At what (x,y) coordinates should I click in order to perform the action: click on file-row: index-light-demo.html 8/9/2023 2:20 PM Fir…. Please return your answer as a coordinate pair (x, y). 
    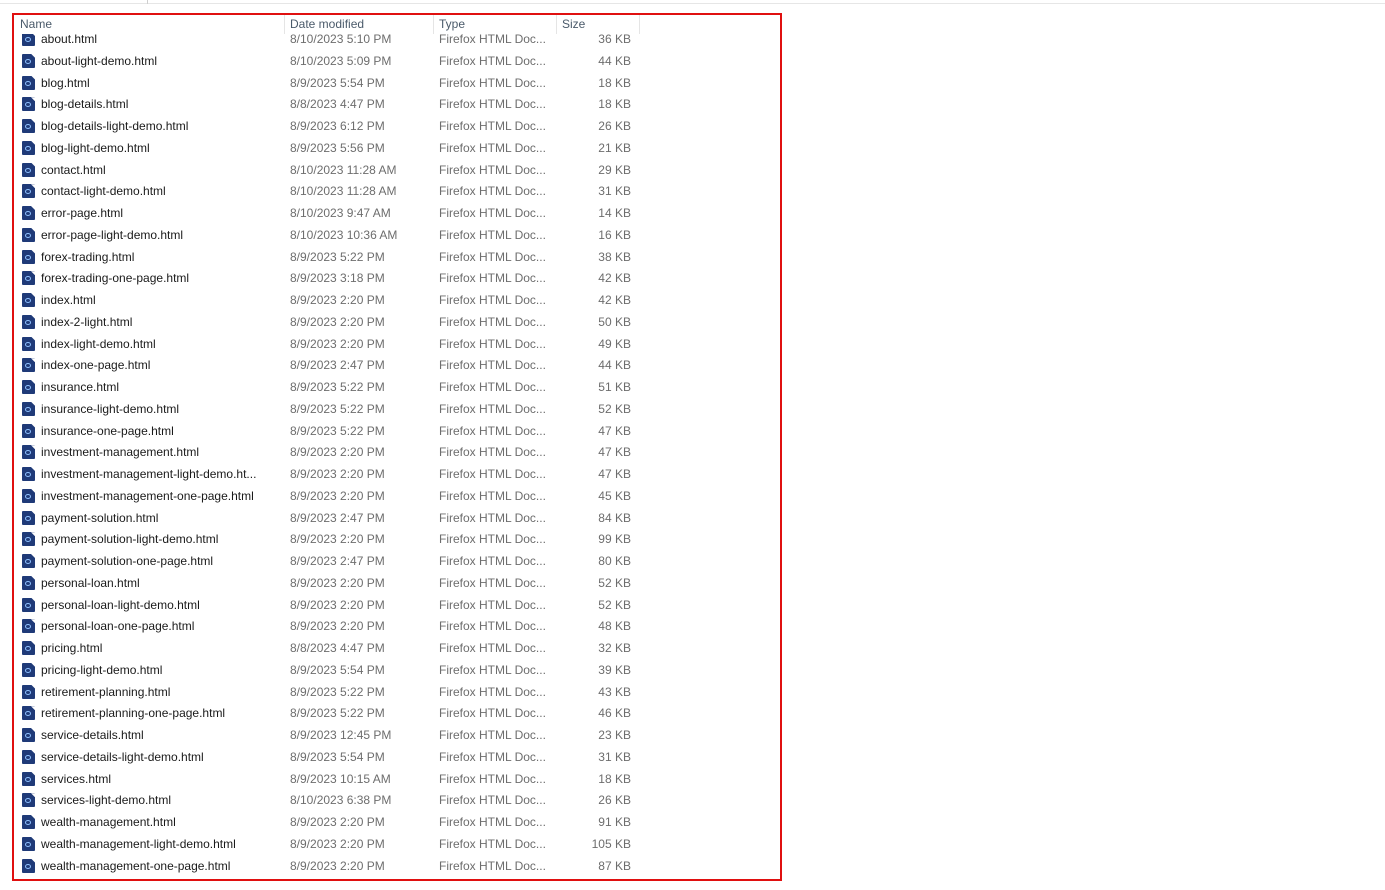
    Looking at the image, I should click on (327, 344).